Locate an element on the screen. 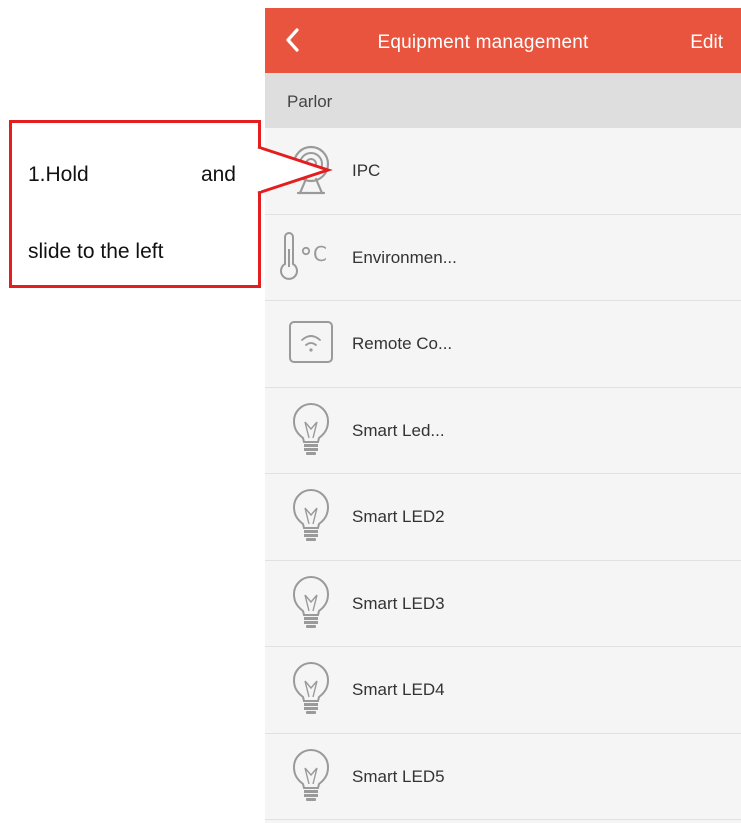  svg-text: C is located at coordinates (320, 254).